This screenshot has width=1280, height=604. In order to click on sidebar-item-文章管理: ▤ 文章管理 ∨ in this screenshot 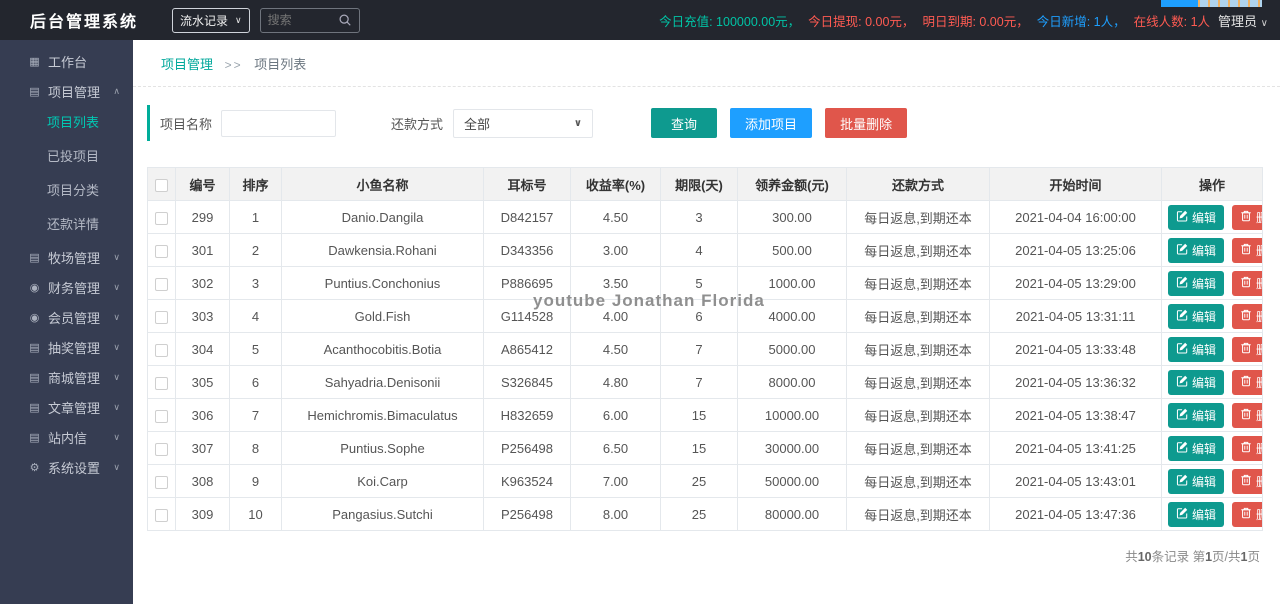, I will do `click(66, 407)`.